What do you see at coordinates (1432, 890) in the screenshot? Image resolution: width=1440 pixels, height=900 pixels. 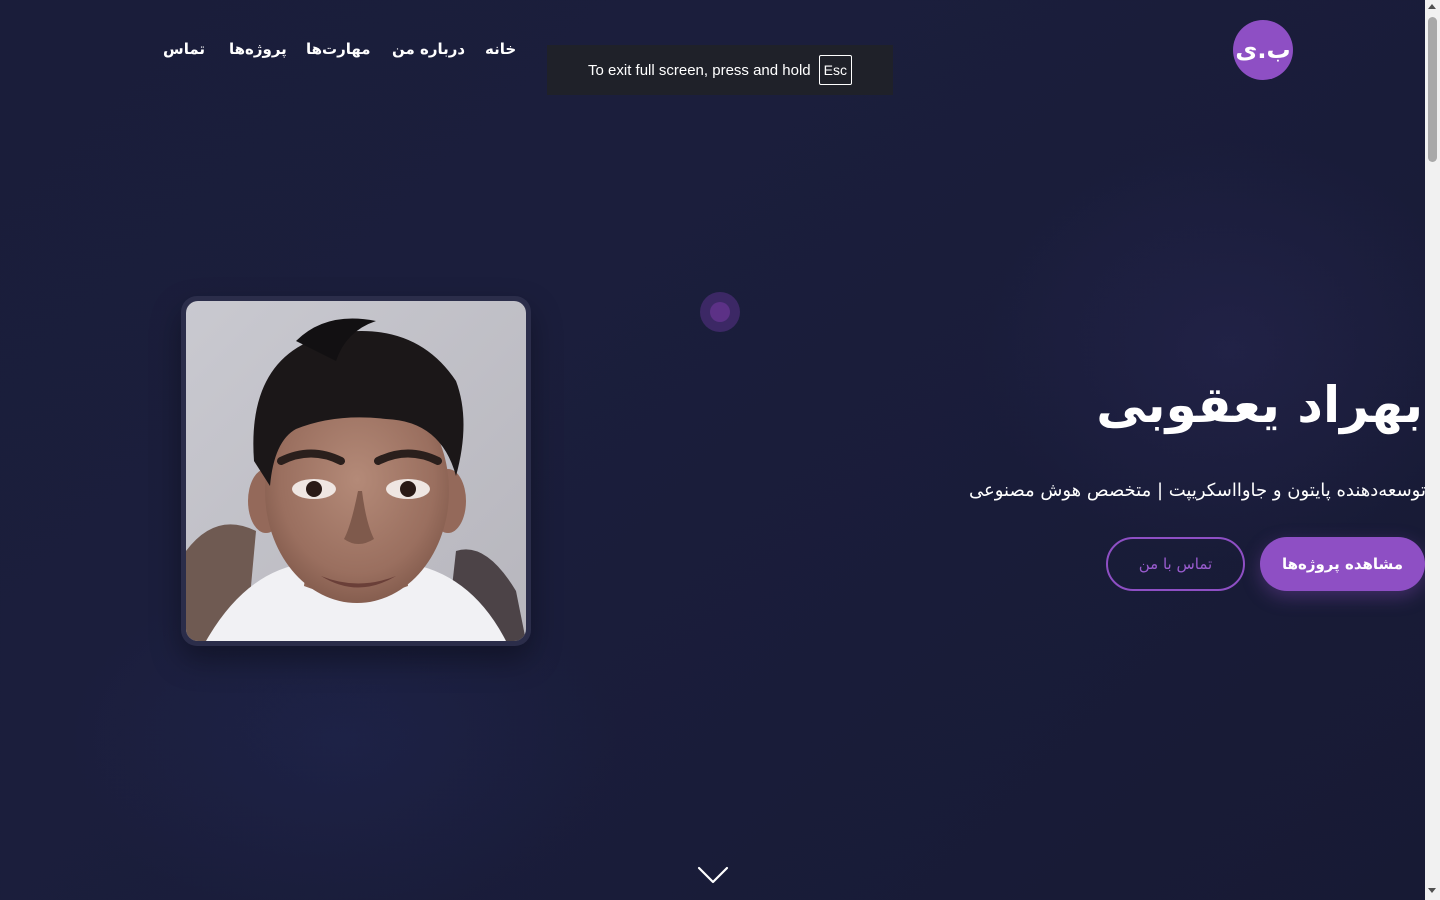 I see `scroll-down-arrow-icon` at bounding box center [1432, 890].